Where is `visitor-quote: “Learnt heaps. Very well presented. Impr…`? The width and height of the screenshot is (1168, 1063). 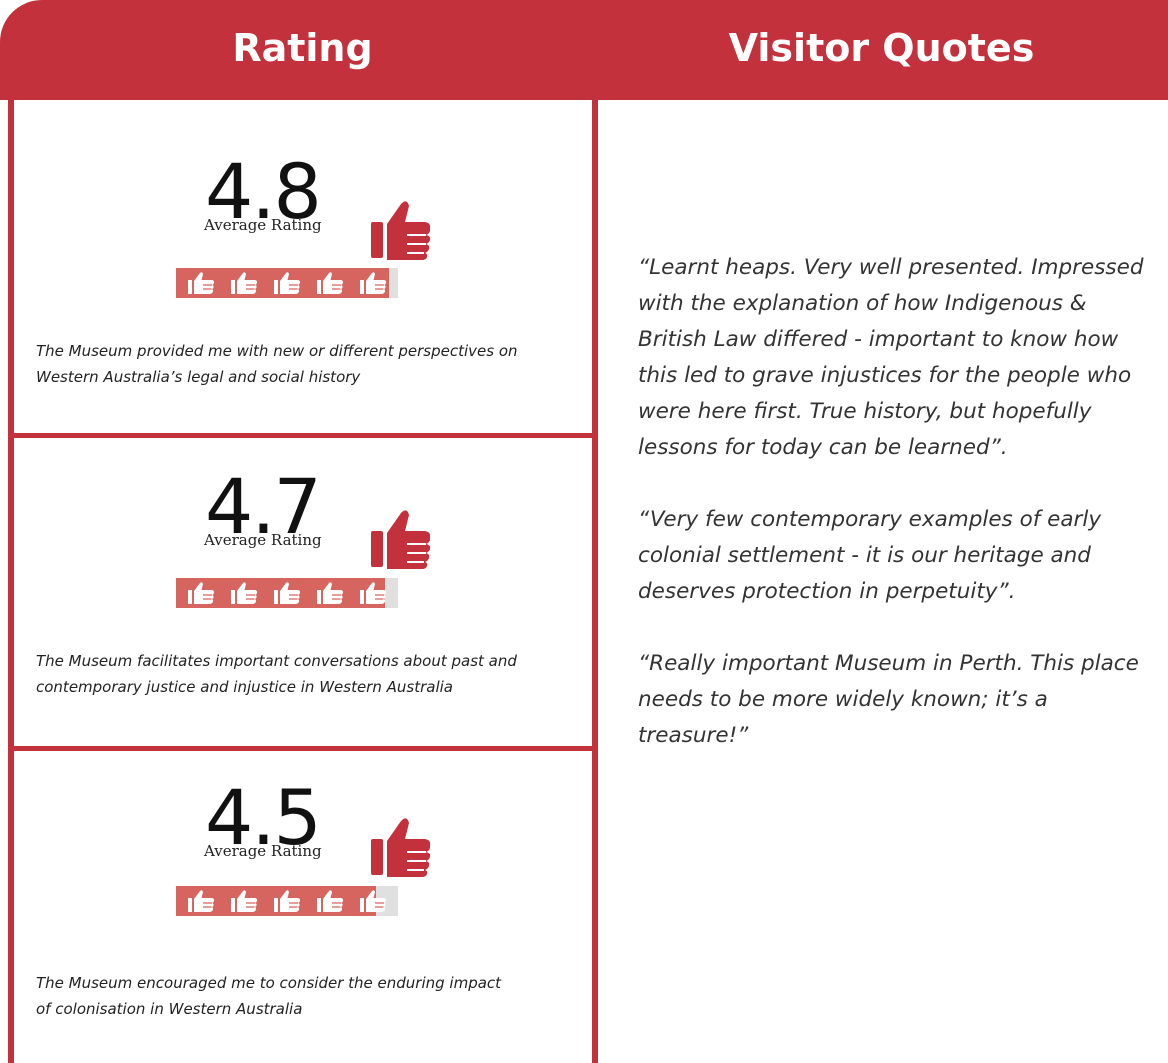
visitor-quote: “Learnt heaps. Very well presented. Impr… is located at coordinates (891, 357).